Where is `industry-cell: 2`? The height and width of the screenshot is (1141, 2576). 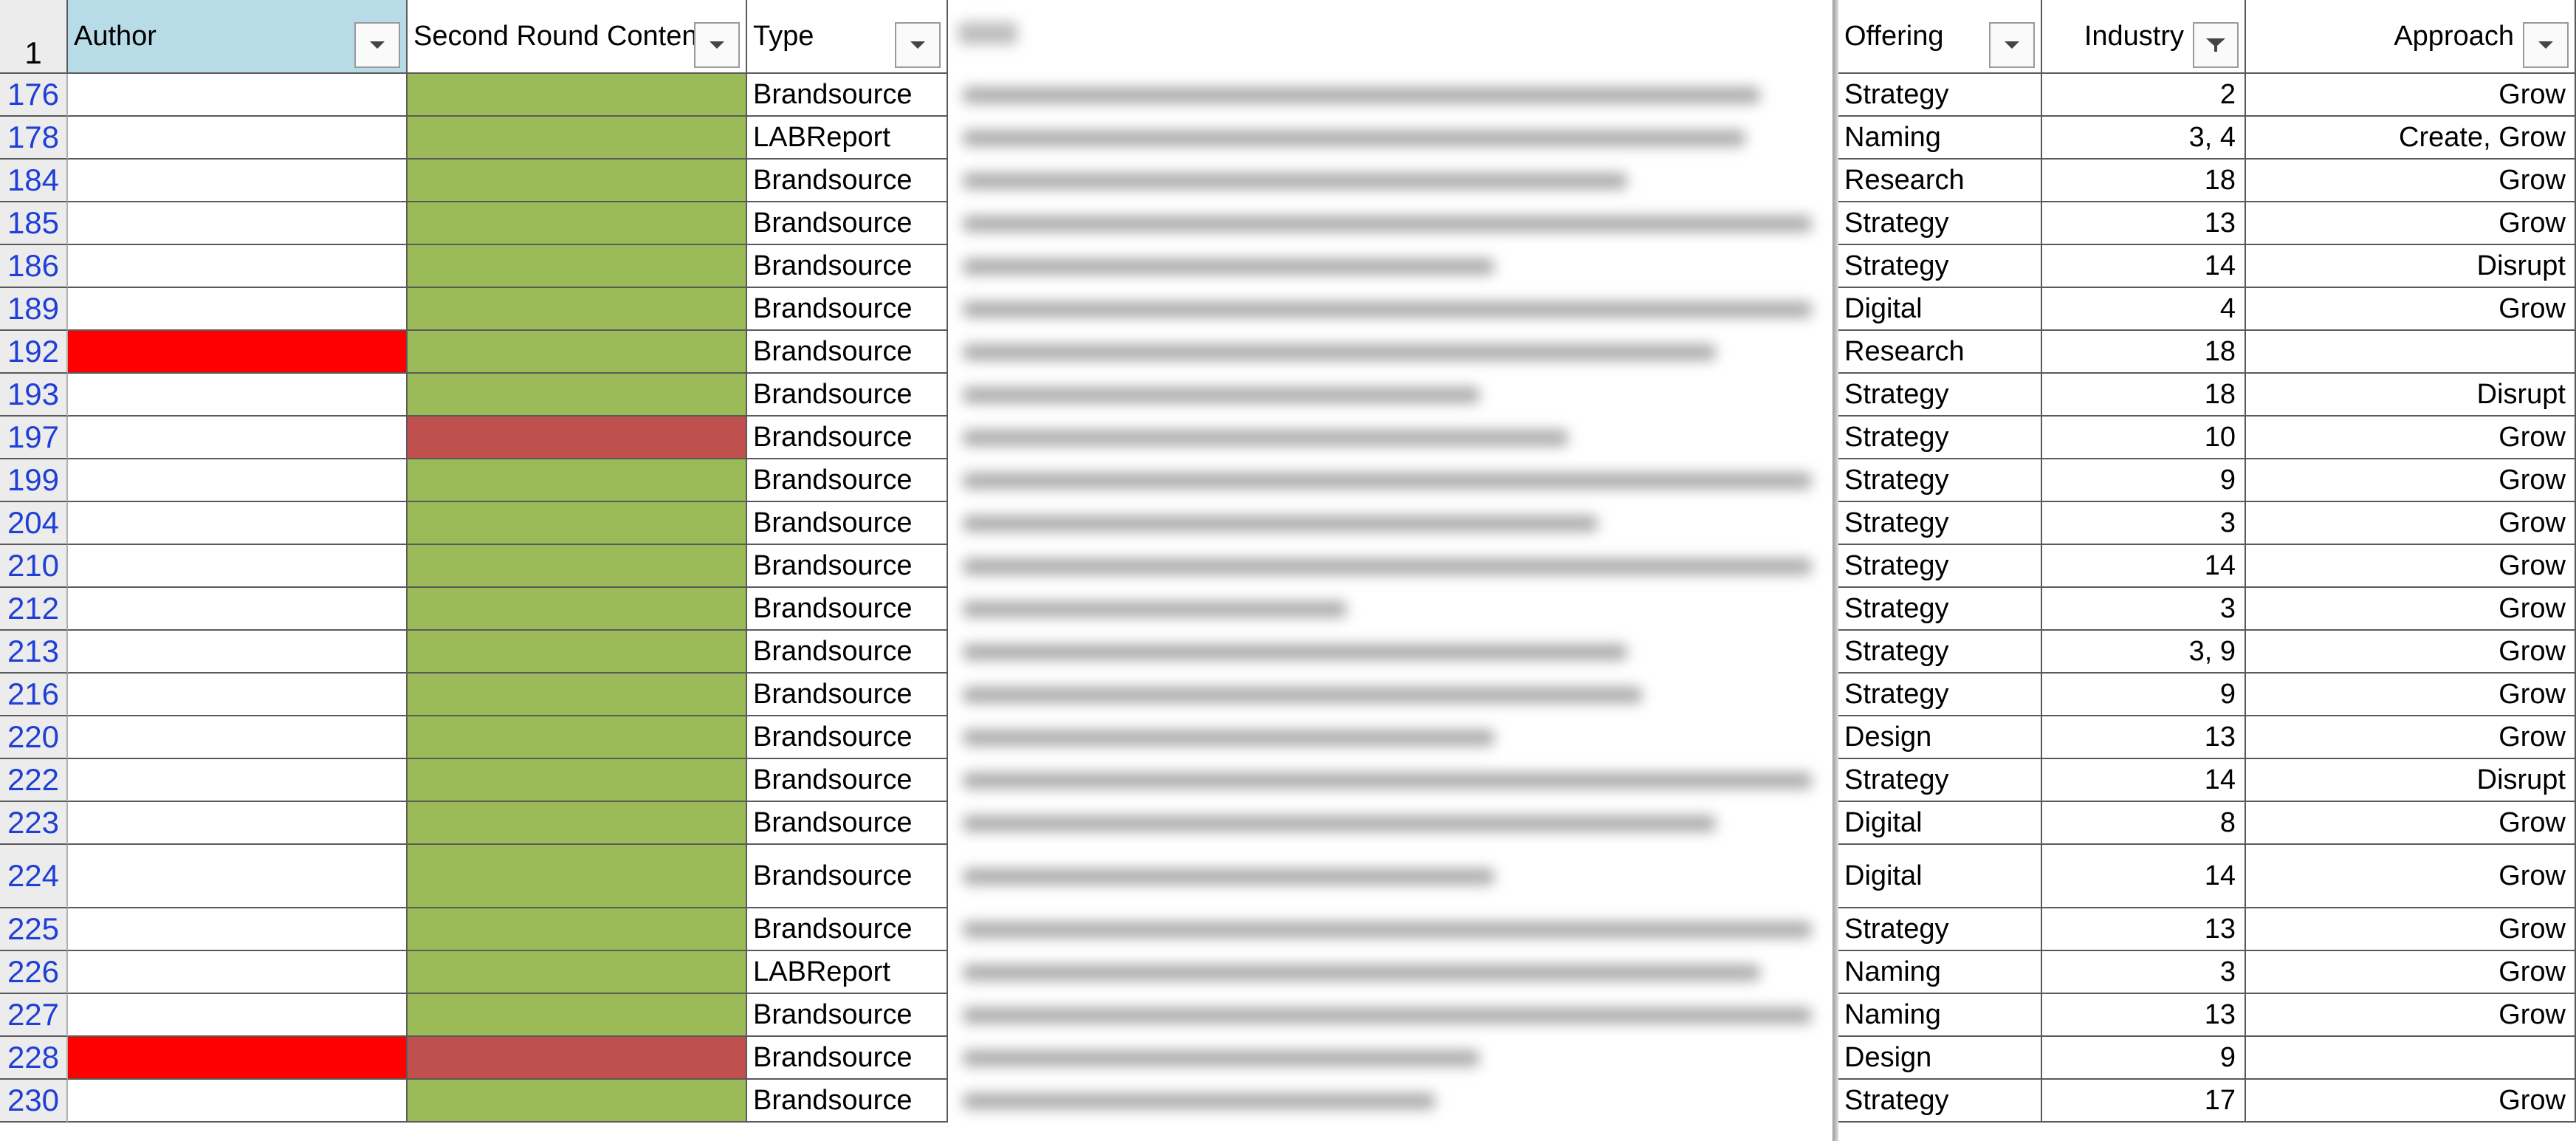 industry-cell: 2 is located at coordinates (2144, 96).